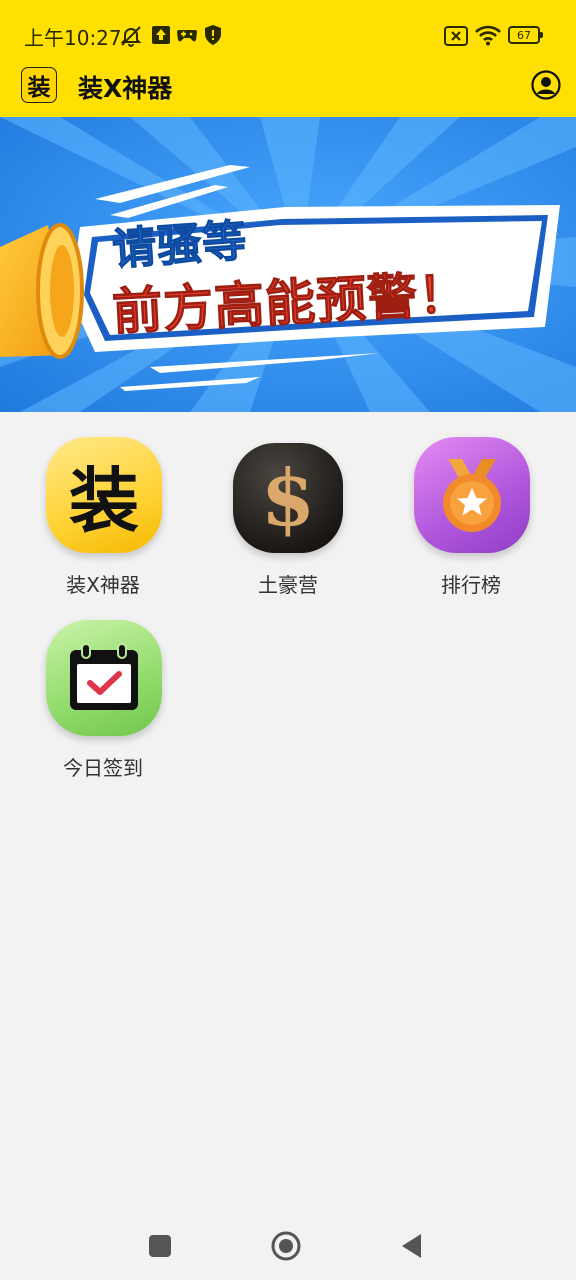 The image size is (576, 1280). What do you see at coordinates (213, 35) in the screenshot?
I see `shield-icon` at bounding box center [213, 35].